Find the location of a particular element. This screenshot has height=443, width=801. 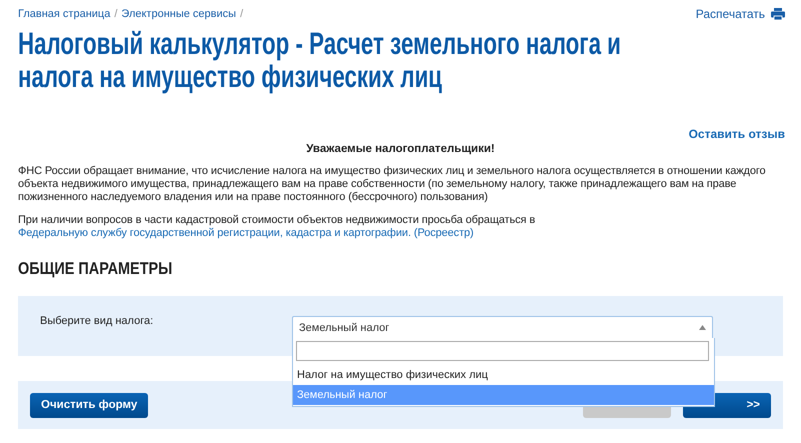

search-field is located at coordinates (502, 351).